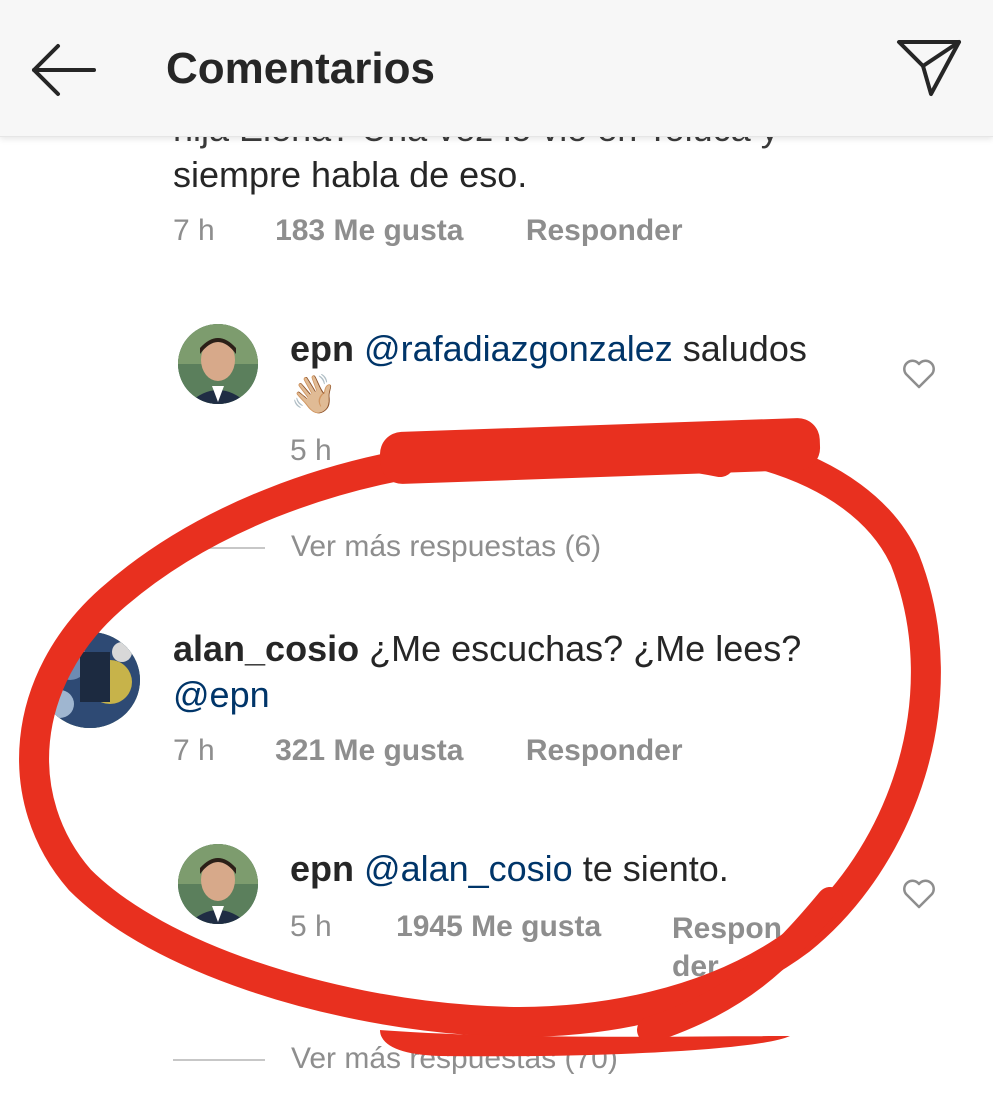  Describe the element at coordinates (518, 348) in the screenshot. I see `mention-link: @rafadiazgonzalez` at that location.